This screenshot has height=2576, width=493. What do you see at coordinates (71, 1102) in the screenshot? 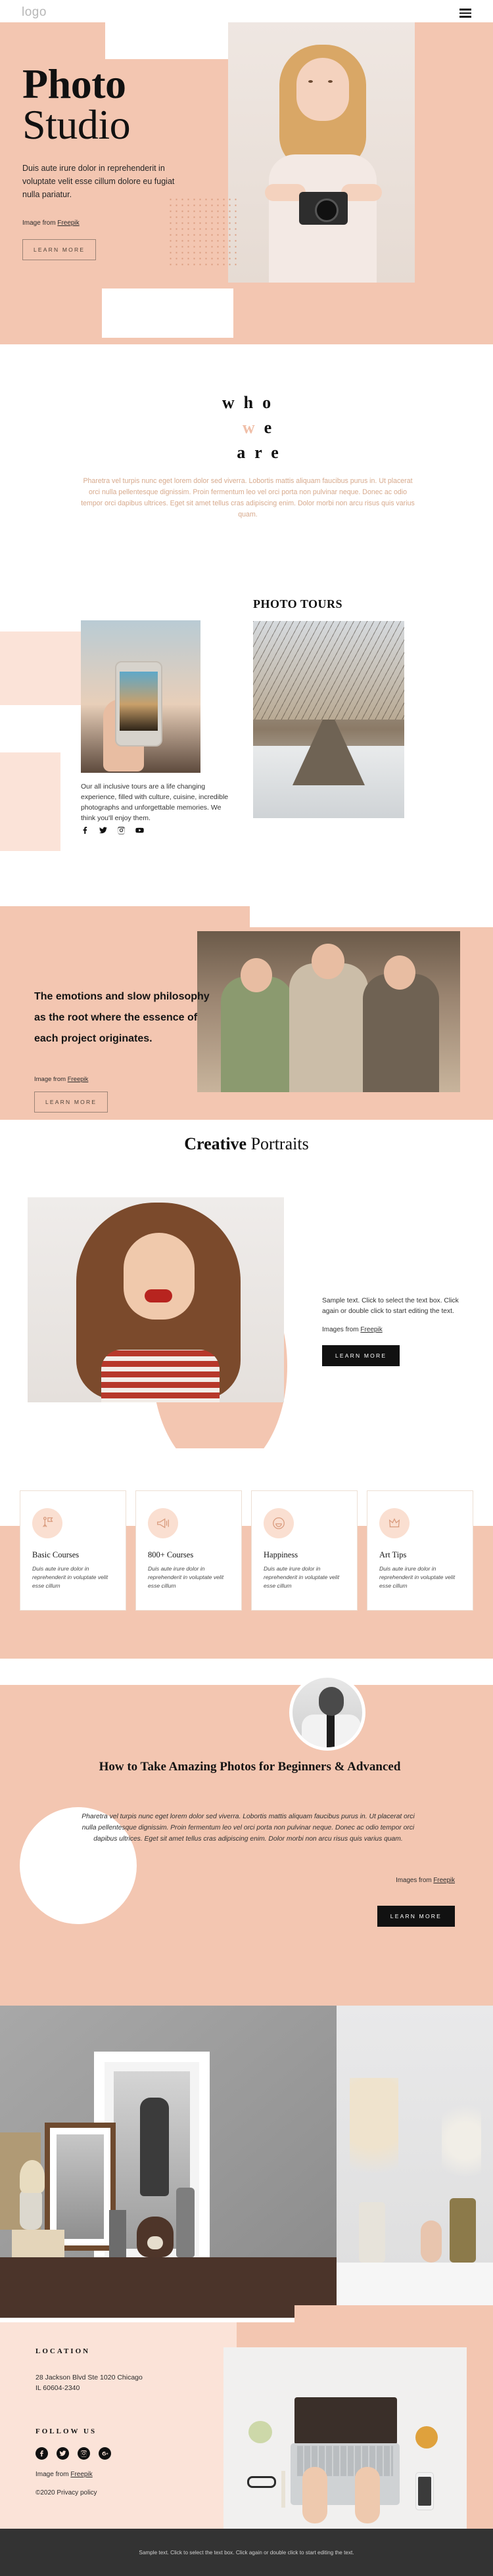
I see `emotions-learn-more-button: LEARN MORE` at bounding box center [71, 1102].